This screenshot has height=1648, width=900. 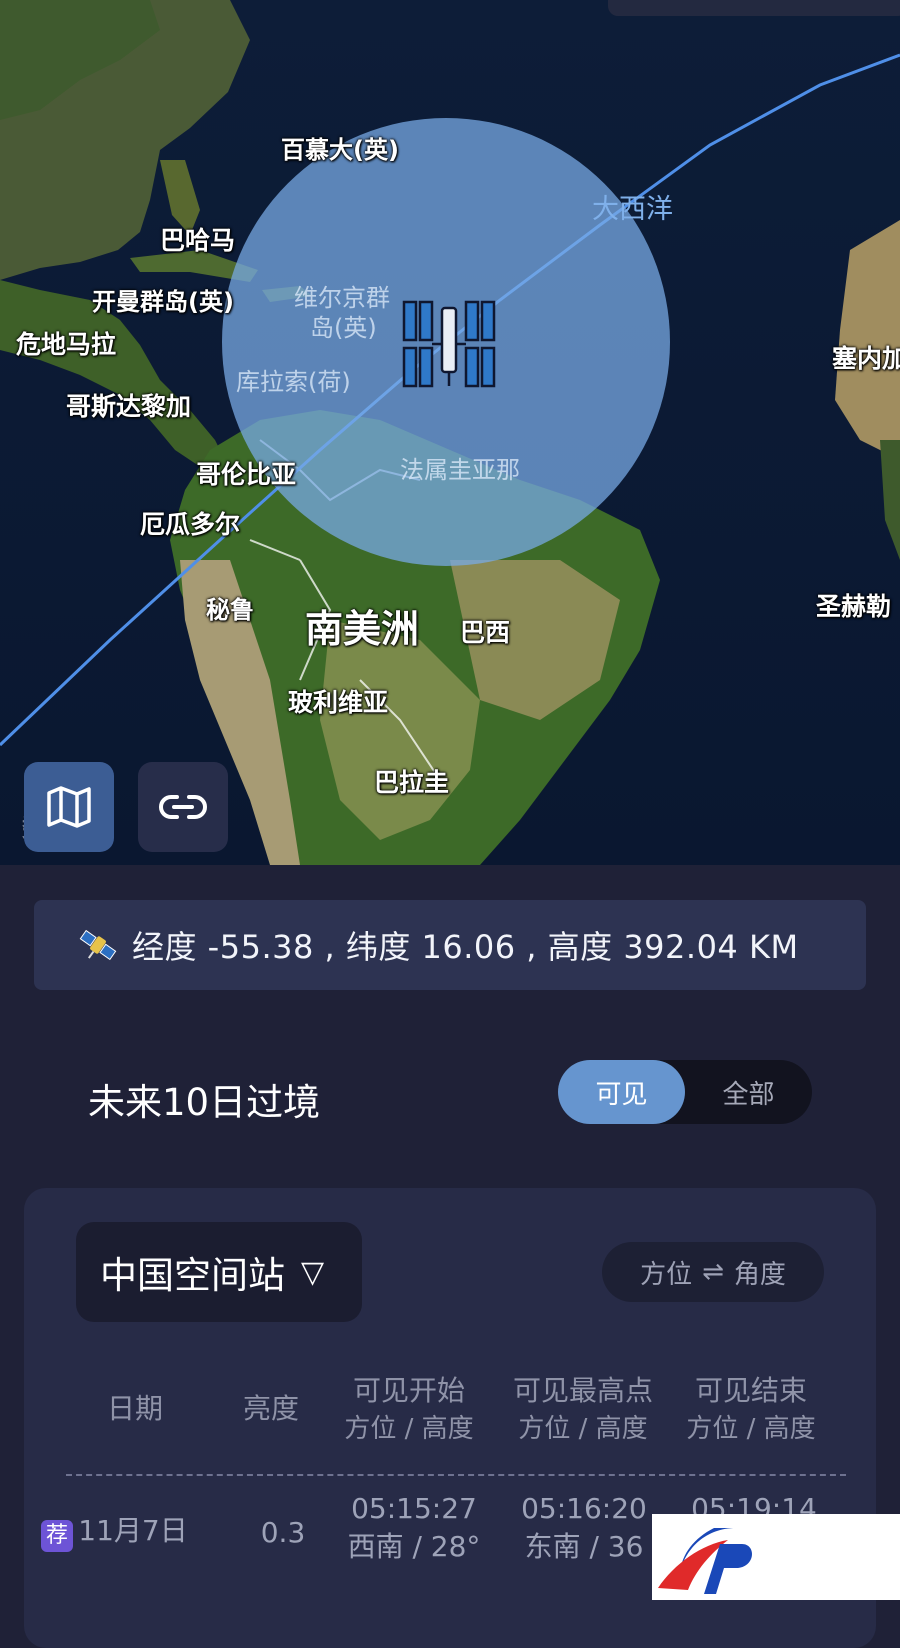 What do you see at coordinates (66, 344) in the screenshot?
I see `map-label-guatemala: 危地马拉` at bounding box center [66, 344].